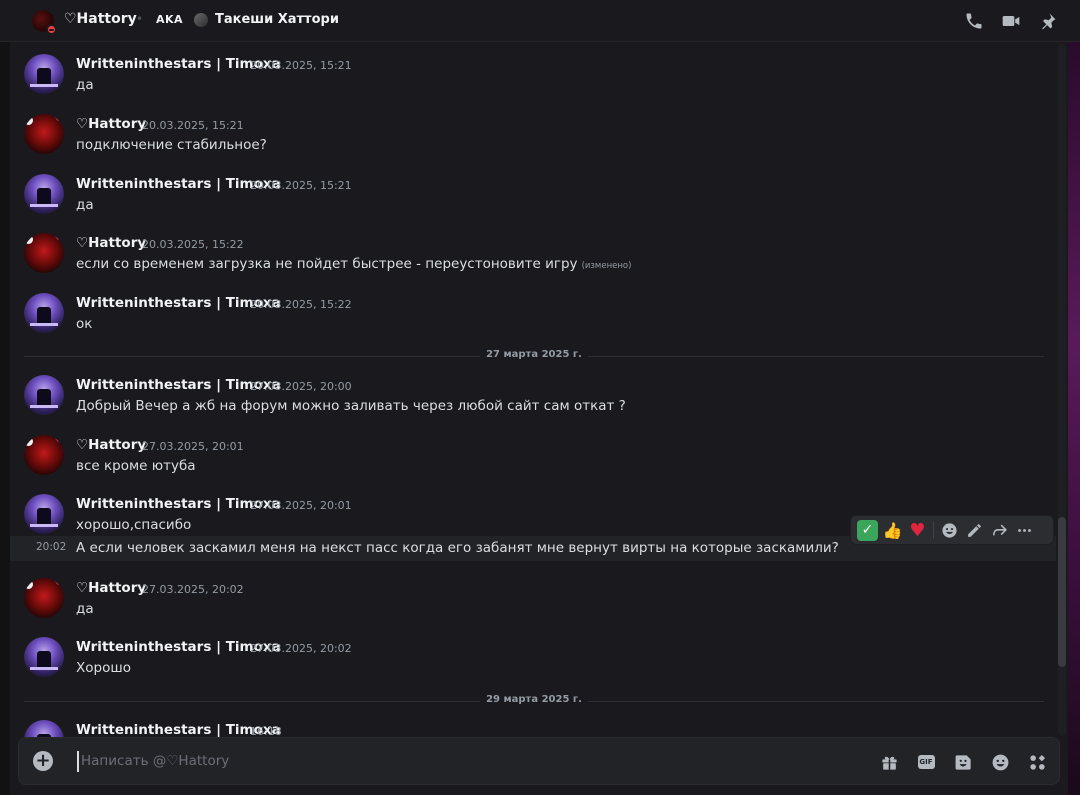 Image resolution: width=1080 pixels, height=795 pixels. What do you see at coordinates (1062, 592) in the screenshot?
I see `scrollbar-thumb` at bounding box center [1062, 592].